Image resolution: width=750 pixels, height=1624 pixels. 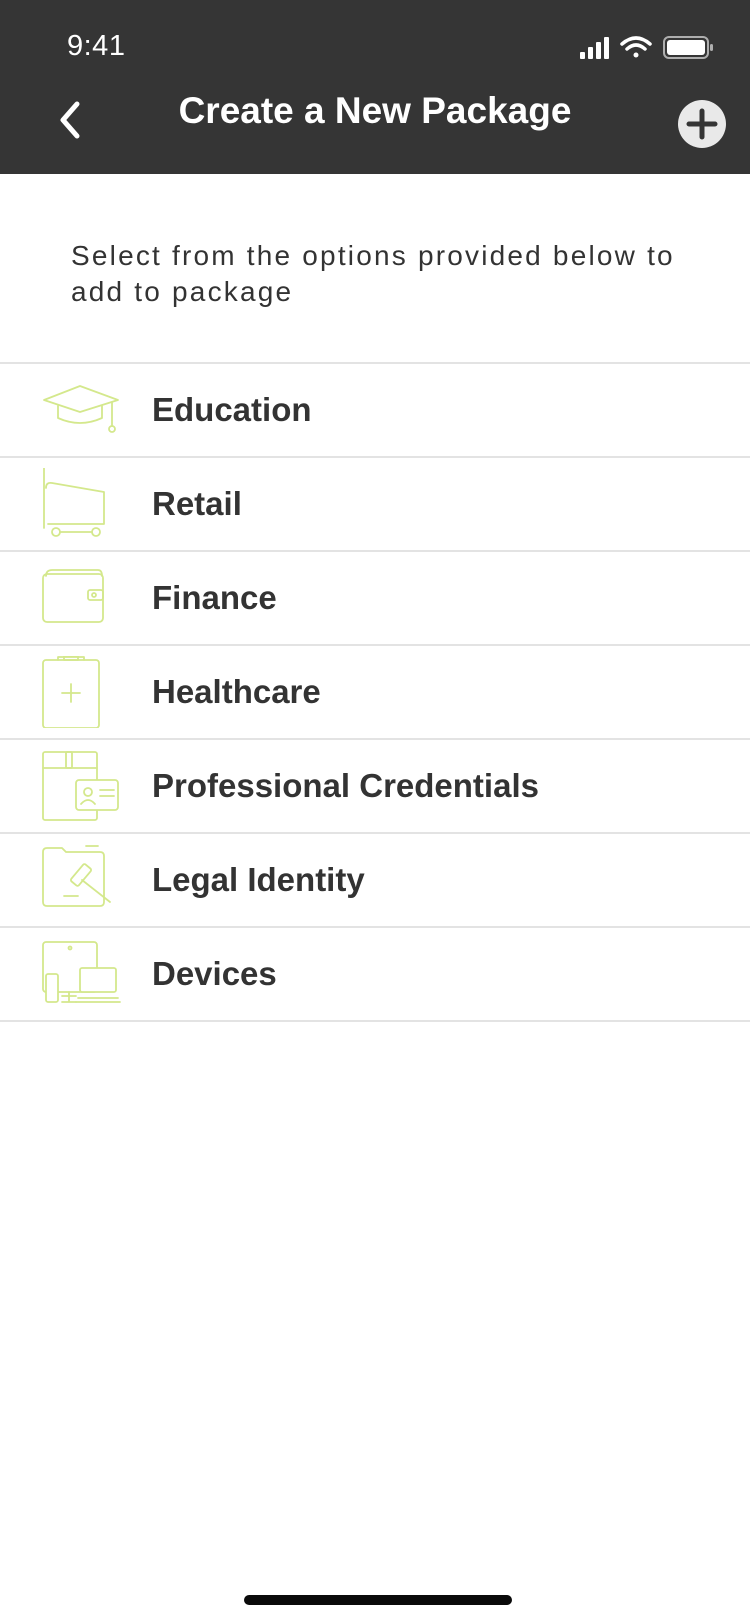 What do you see at coordinates (71, 692) in the screenshot?
I see `medical-clipboard-icon` at bounding box center [71, 692].